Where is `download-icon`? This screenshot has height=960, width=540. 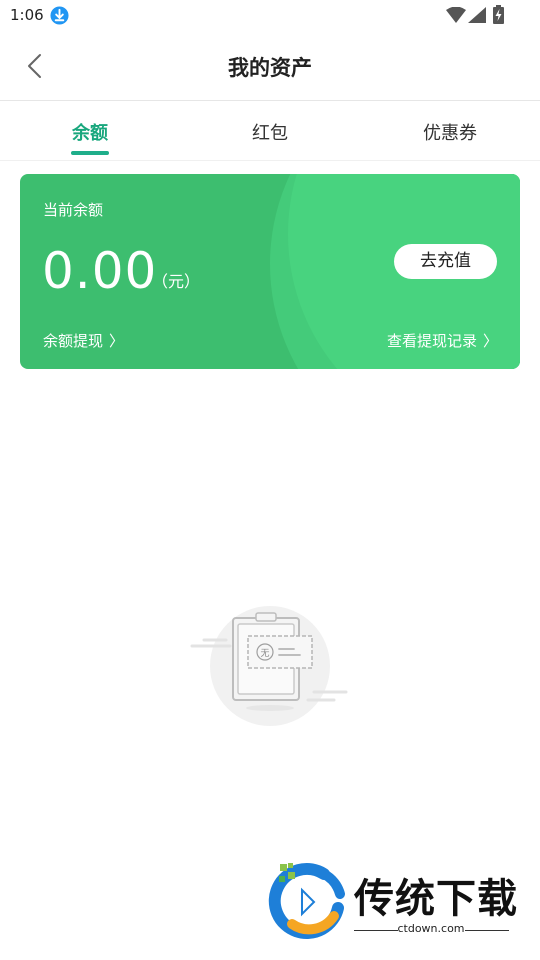
download-icon is located at coordinates (59, 15).